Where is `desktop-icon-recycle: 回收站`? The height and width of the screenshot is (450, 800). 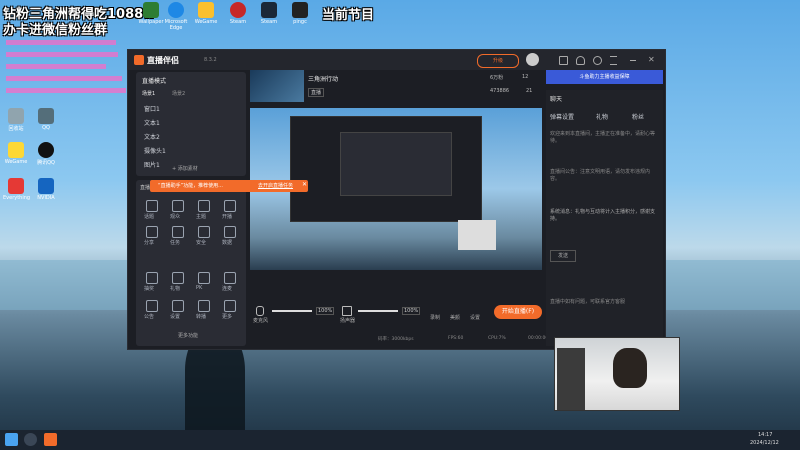
desktop-icon-recycle: 回收站 is located at coordinates (16, 120).